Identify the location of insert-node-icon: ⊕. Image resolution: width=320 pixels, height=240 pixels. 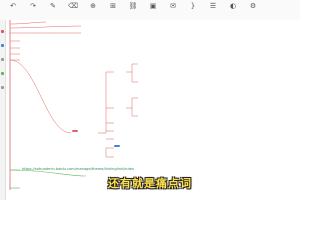
(93, 6).